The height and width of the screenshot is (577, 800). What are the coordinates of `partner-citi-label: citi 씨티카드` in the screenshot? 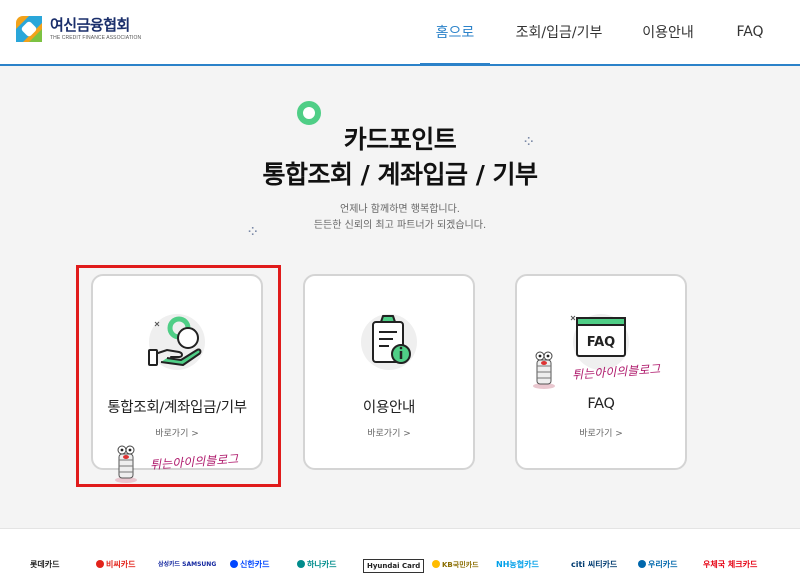 It's located at (594, 564).